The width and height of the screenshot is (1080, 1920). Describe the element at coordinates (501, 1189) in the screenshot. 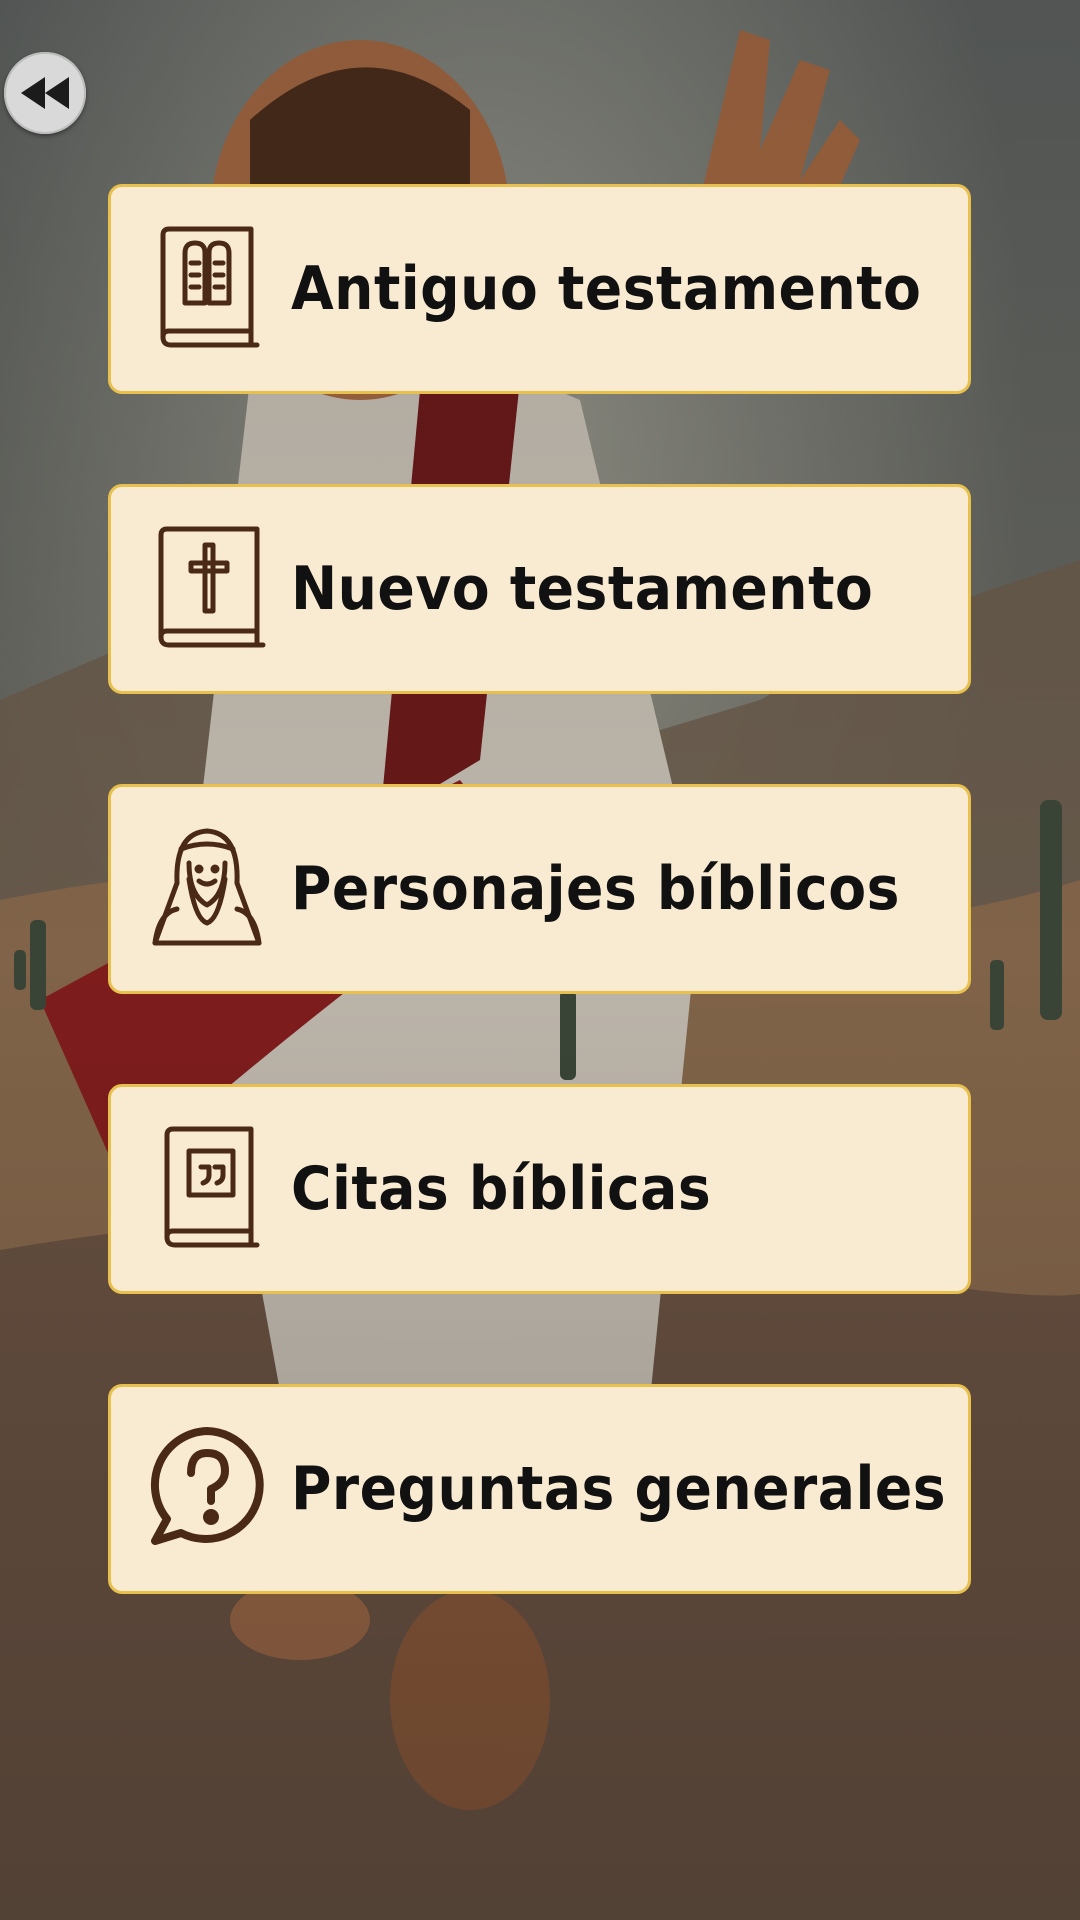

I see `menu-item-label: Citas bíblicas` at that location.